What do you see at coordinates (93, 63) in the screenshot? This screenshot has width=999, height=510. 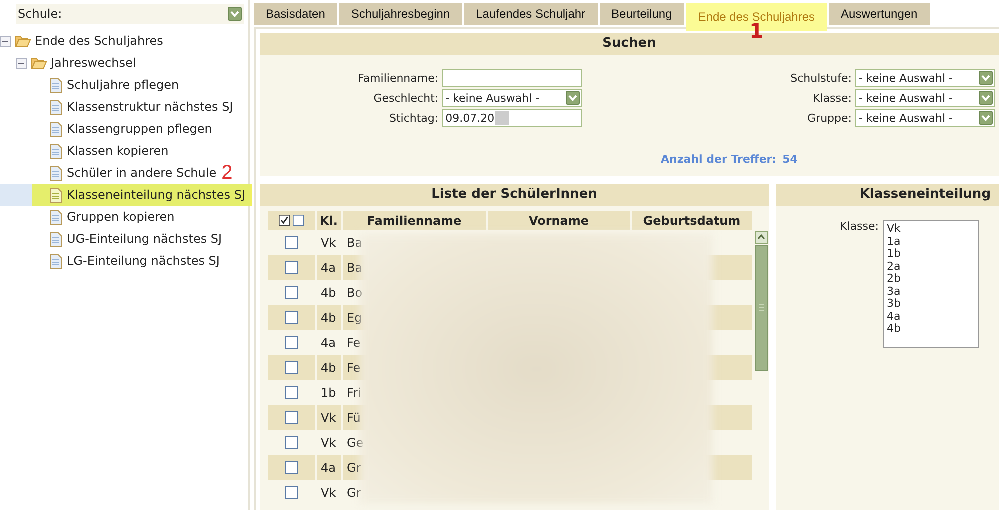 I see `tree-folder-label: Jahreswechsel` at bounding box center [93, 63].